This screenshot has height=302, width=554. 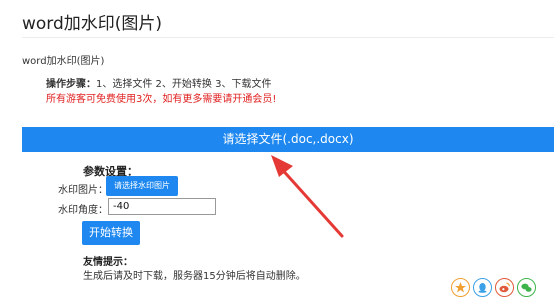 I want to click on watermark-angle-label: 水印角度：, so click(x=83, y=210).